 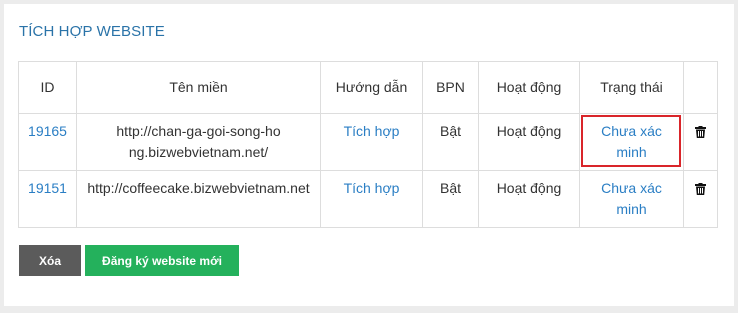 I want to click on cell-id: 19151, so click(x=47, y=199).